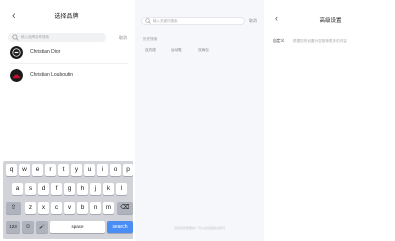 Image resolution: width=395 pixels, height=241 pixels. I want to click on numbers-key: 123, so click(13, 227).